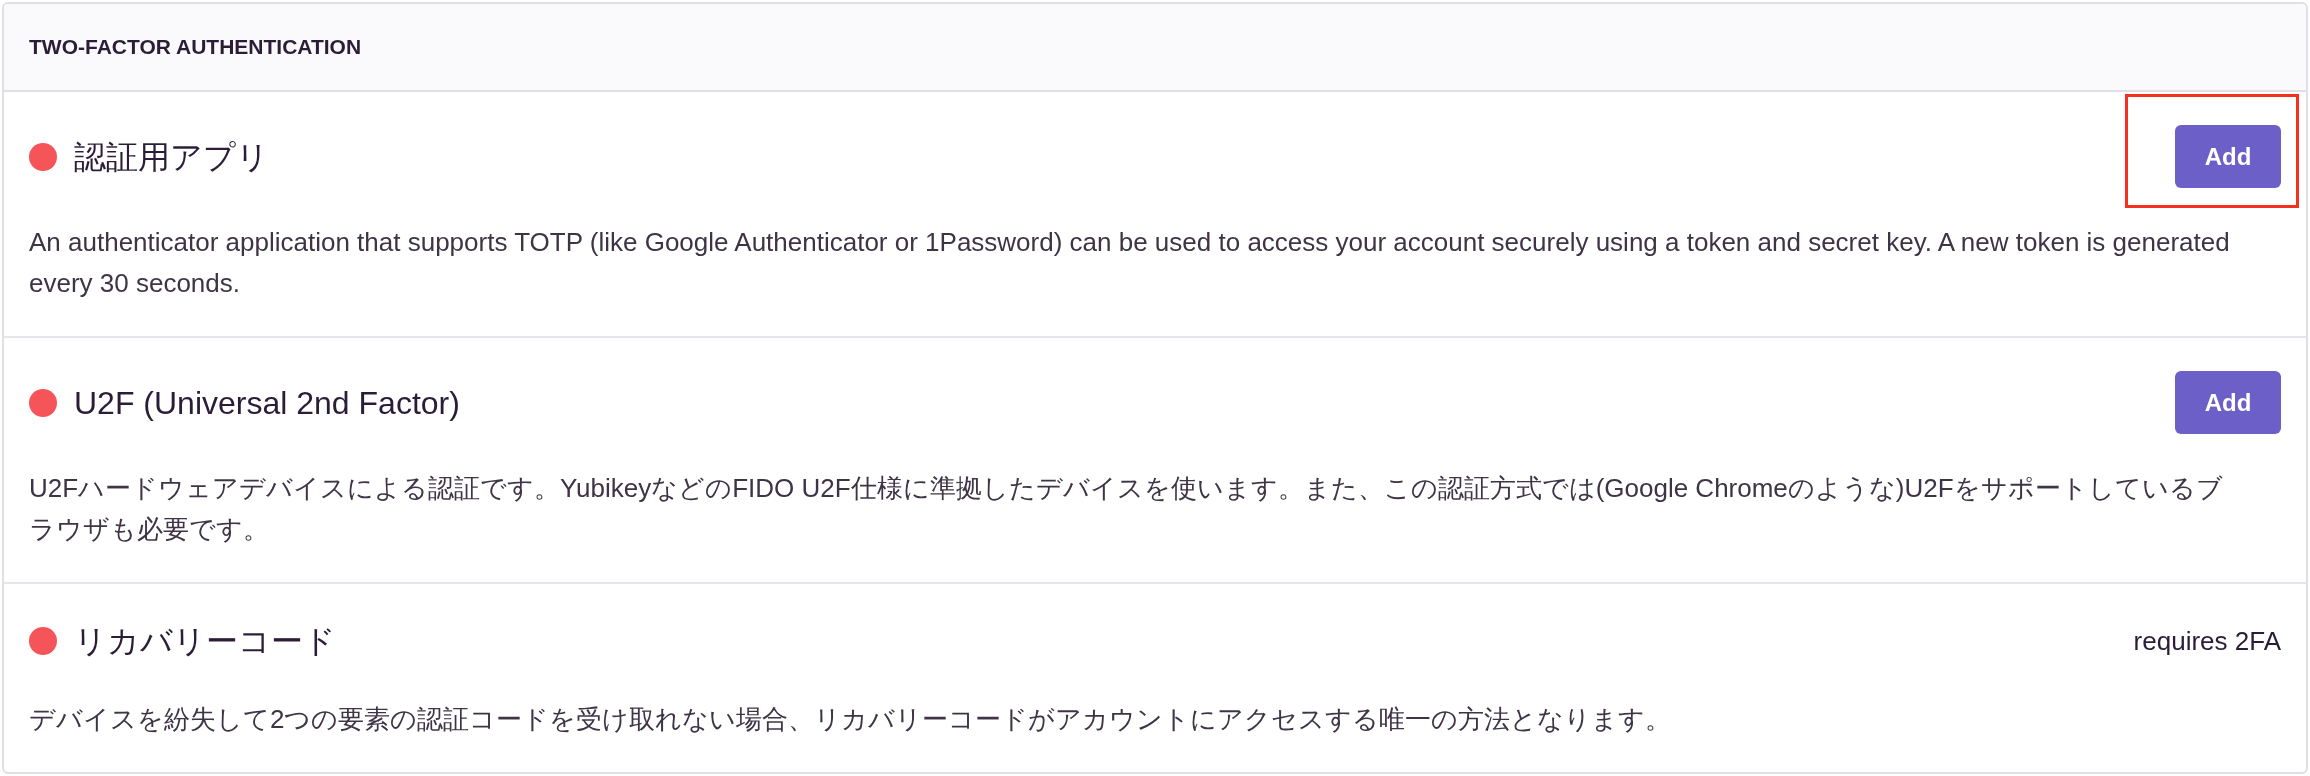  I want to click on method-title: リカバリーコード, so click(205, 641).